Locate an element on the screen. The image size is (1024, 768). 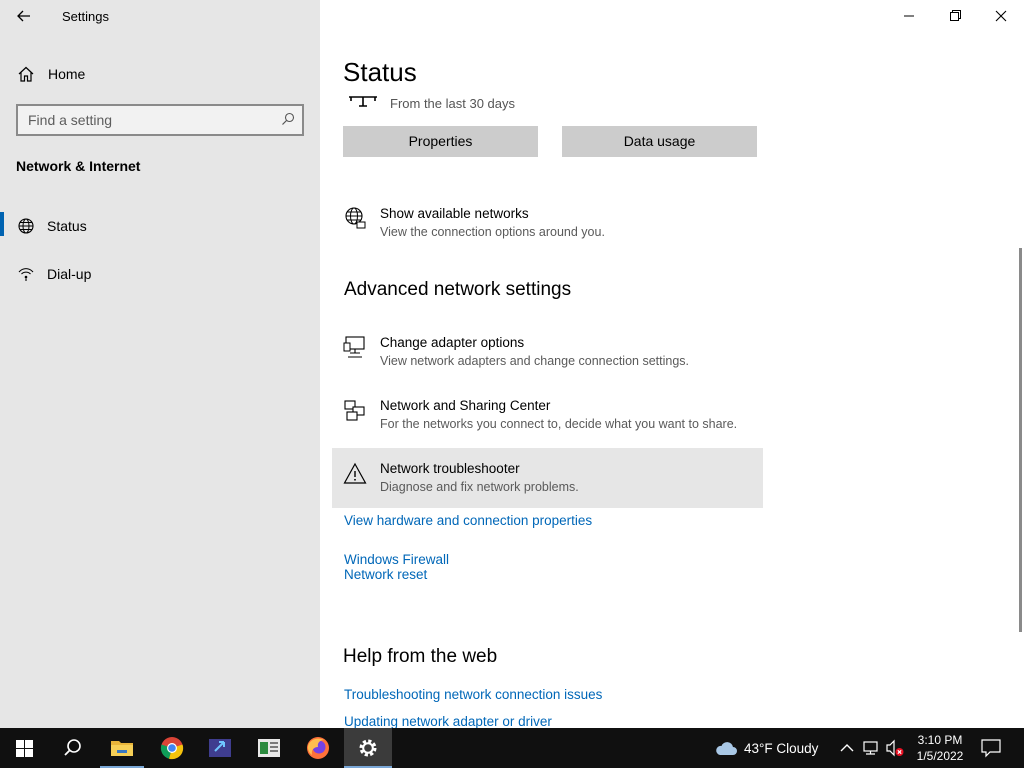
restore-button is located at coordinates (955, 16).